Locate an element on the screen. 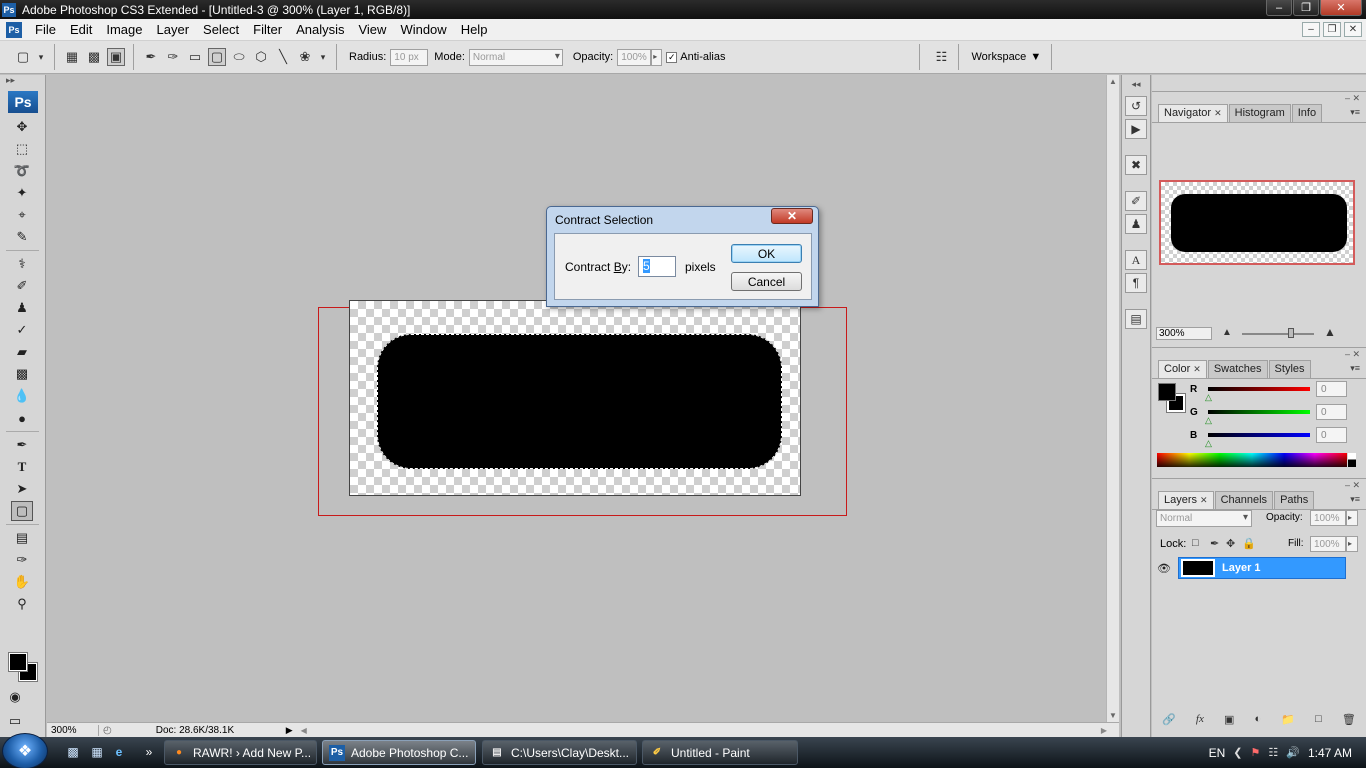  opacity-slider-arrow-icon: ▸ is located at coordinates (657, 57).